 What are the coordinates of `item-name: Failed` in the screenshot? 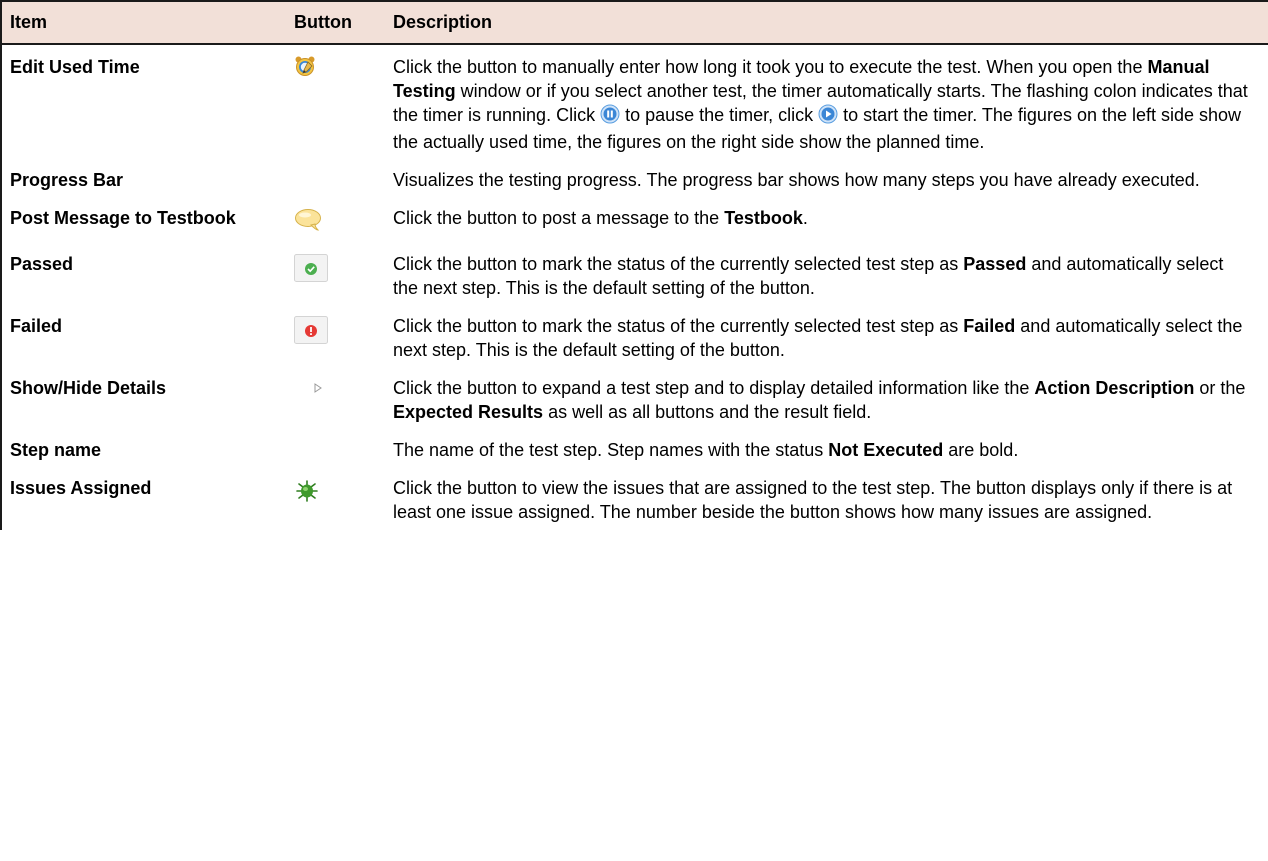 It's located at (36, 326).